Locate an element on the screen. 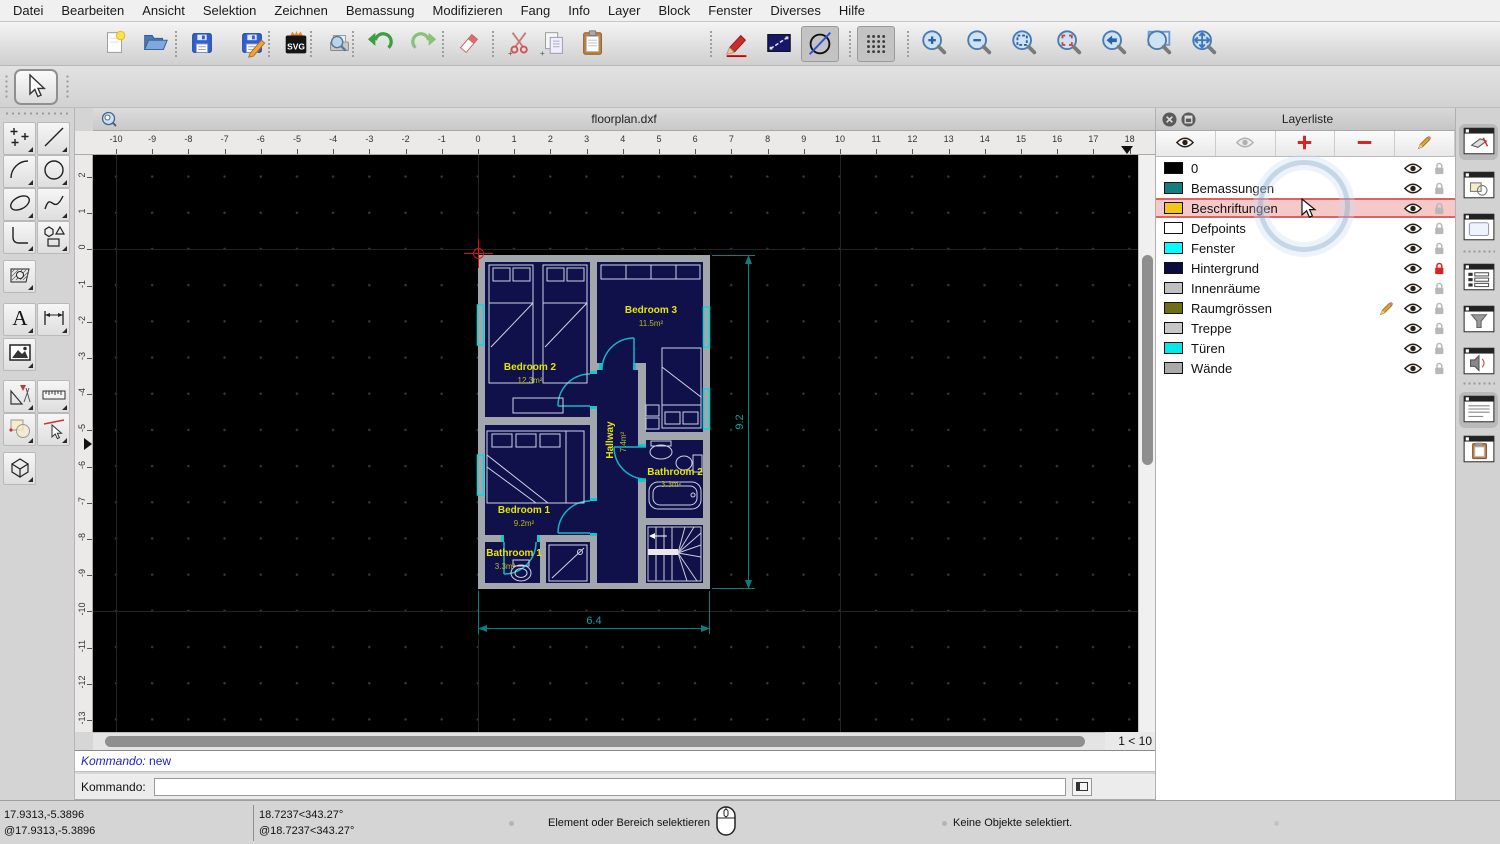 This screenshot has height=844, width=1500. vertical-scrollbar is located at coordinates (1146, 443).